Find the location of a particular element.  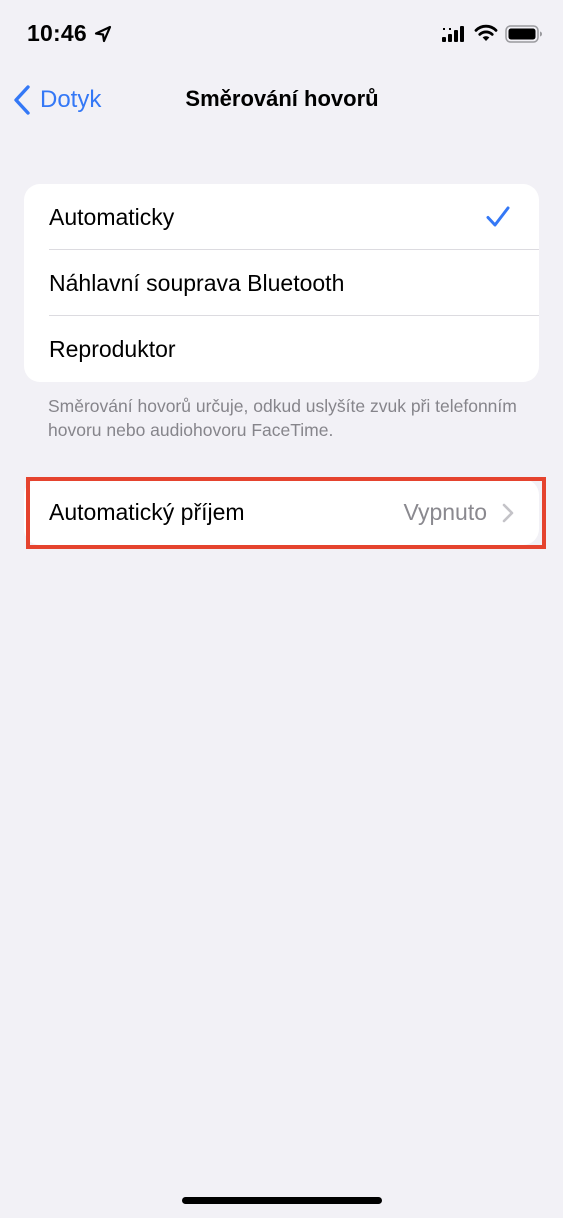

auto-answer-row: Automatický příjem Vypnuto is located at coordinates (281, 512).